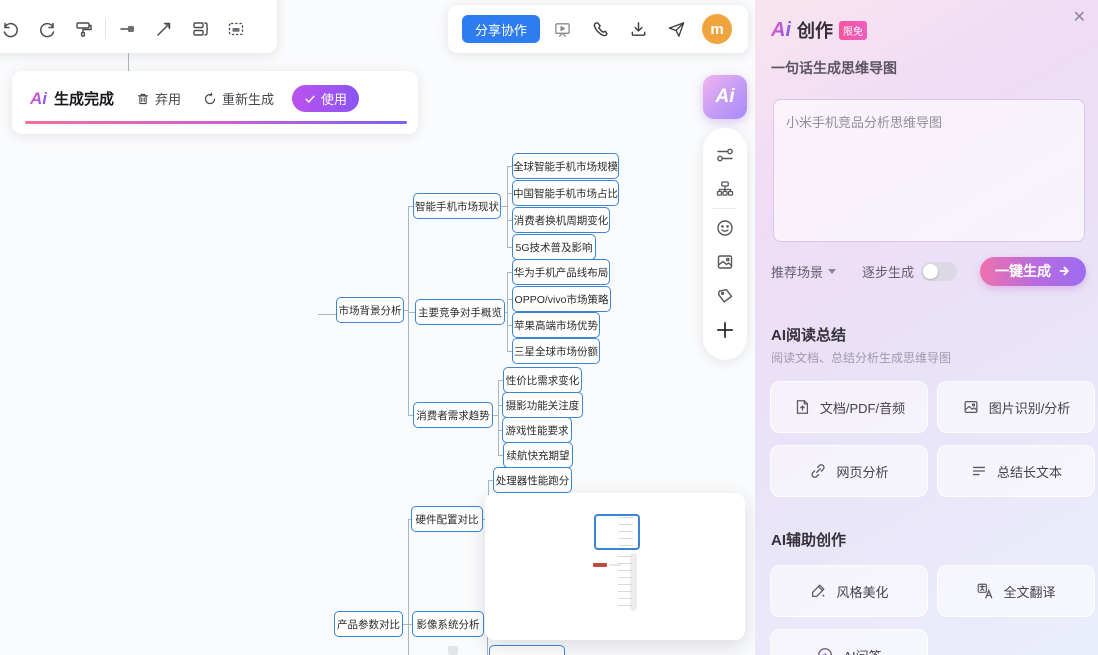 This screenshot has width=1098, height=655. Describe the element at coordinates (210, 98) in the screenshot. I see `refresh-icon` at that location.